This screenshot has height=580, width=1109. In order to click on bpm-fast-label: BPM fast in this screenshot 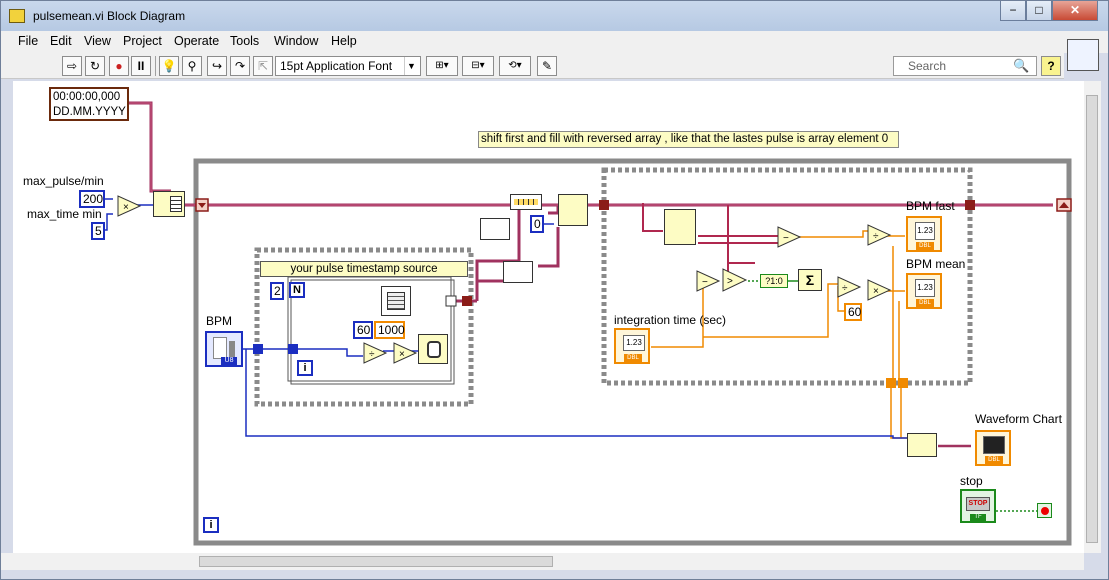, I will do `click(930, 206)`.